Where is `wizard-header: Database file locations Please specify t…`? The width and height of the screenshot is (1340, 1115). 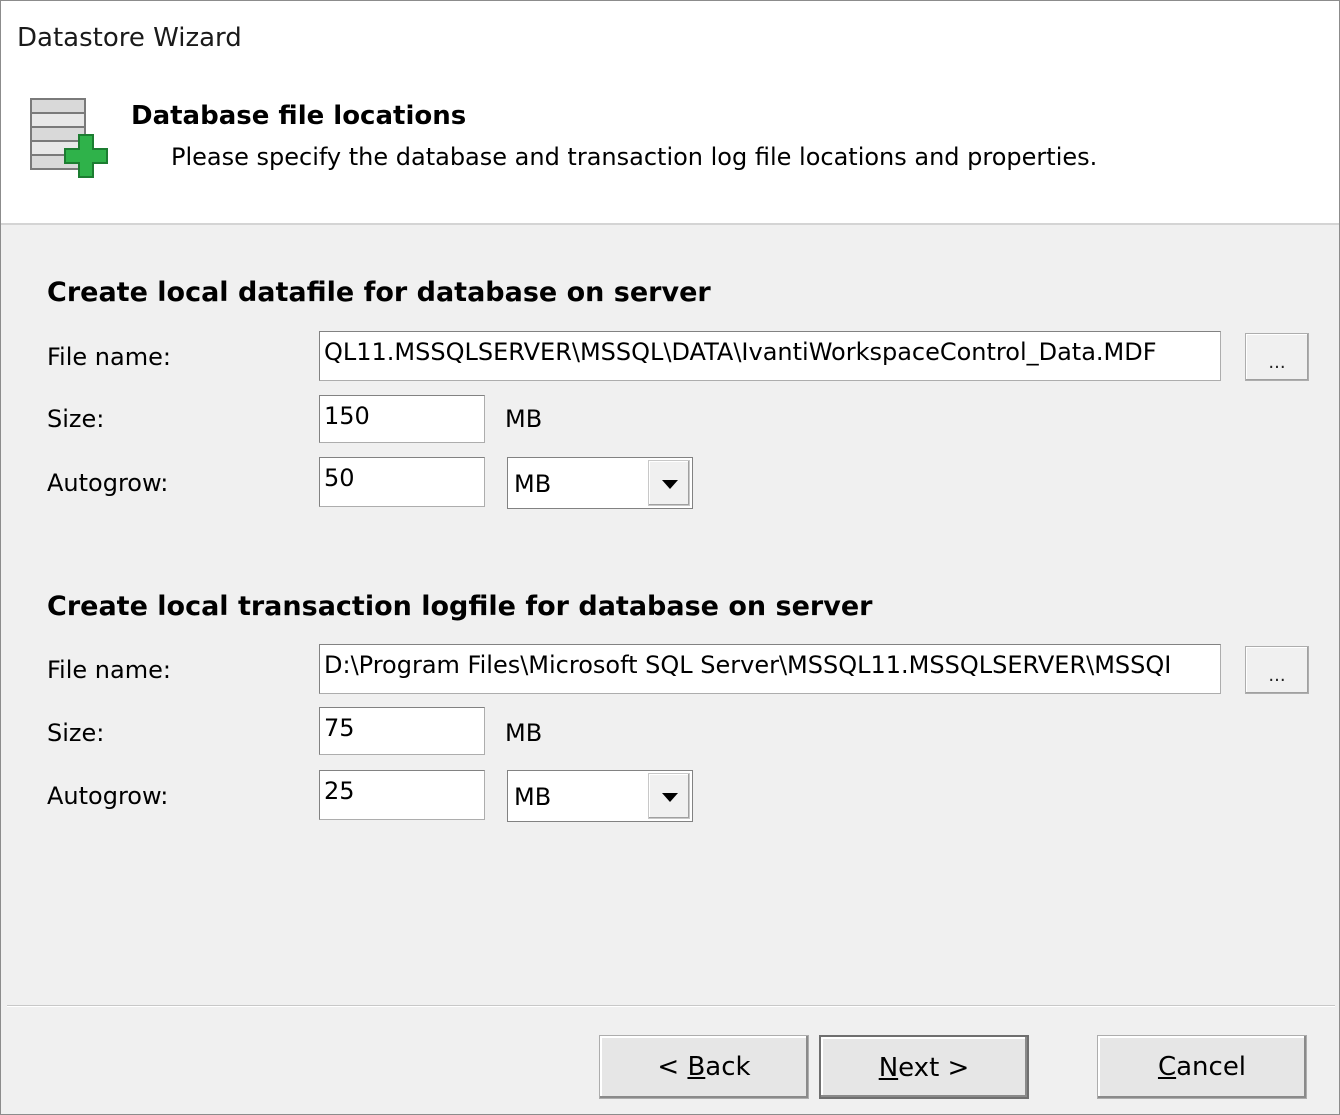
wizard-header: Database file locations Please specify t… is located at coordinates (670, 153).